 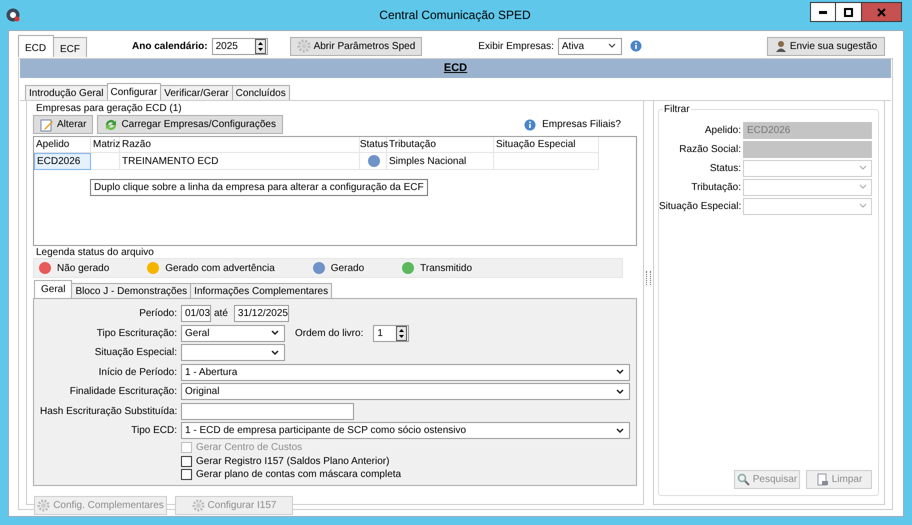 I want to click on group-title: Filtrar, so click(x=677, y=109).